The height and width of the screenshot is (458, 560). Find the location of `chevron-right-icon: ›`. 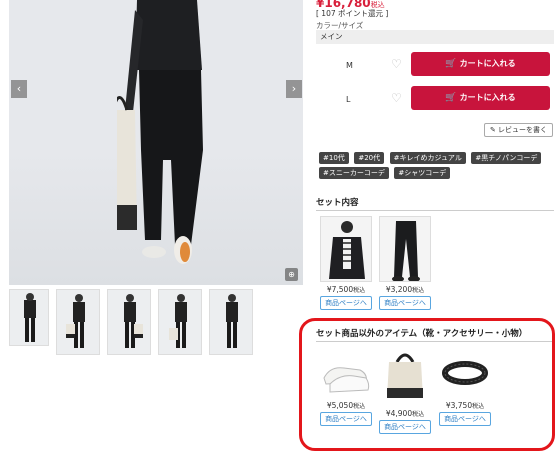

chevron-right-icon: › is located at coordinates (294, 88).